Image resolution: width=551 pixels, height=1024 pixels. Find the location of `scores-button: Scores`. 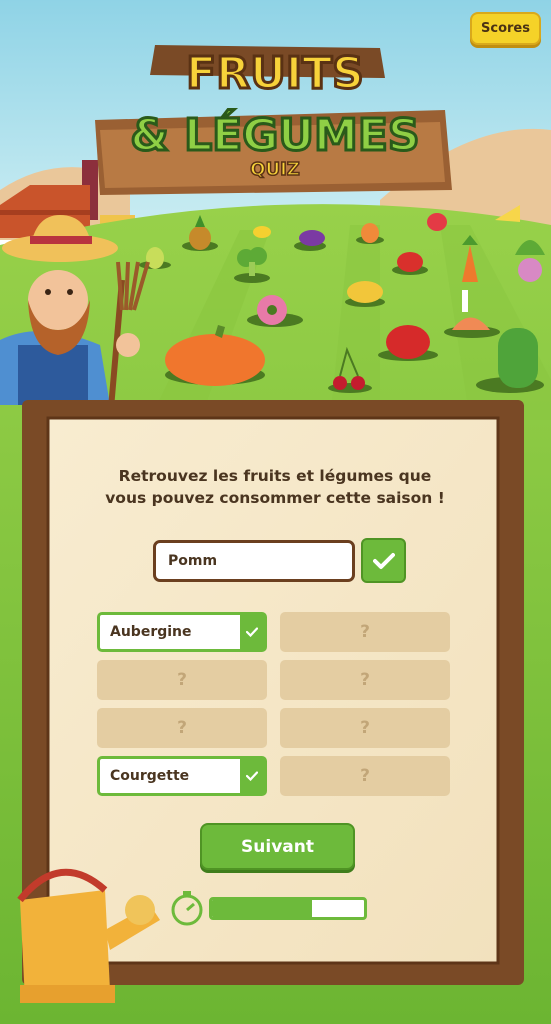

scores-button: Scores is located at coordinates (505, 28).